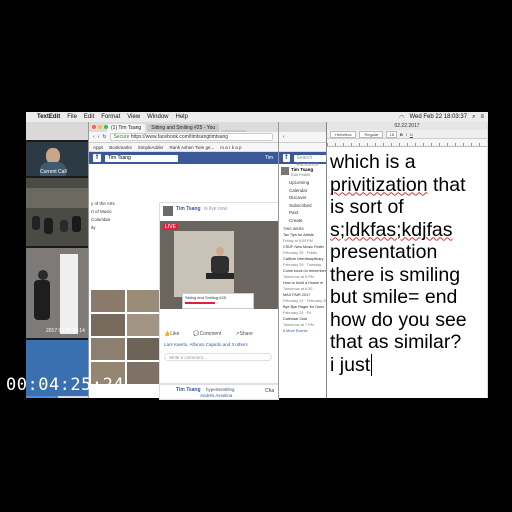 The height and width of the screenshot is (512, 512). I want to click on italic-button: I, so click(406, 134).